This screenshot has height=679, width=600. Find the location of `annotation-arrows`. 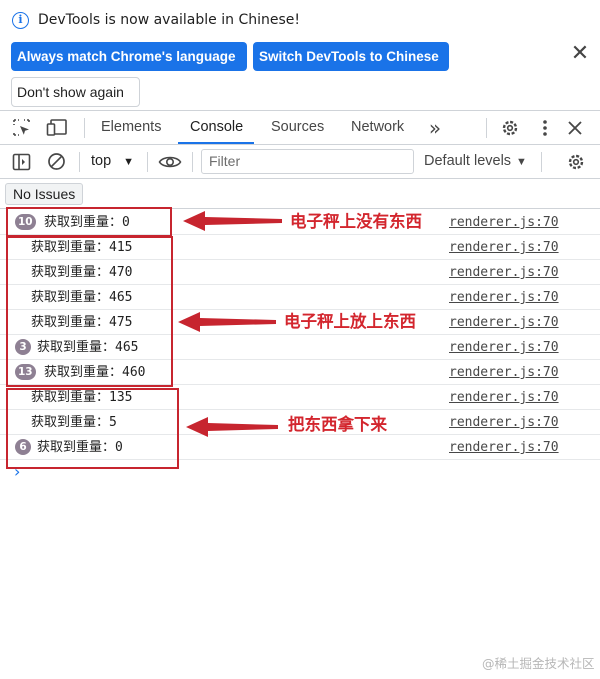

annotation-arrows is located at coordinates (230, 324).